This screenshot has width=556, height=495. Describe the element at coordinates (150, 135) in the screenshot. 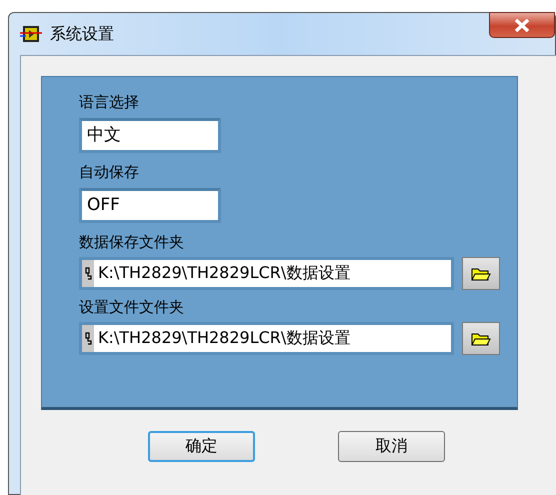

I see `text-field: 中文` at that location.